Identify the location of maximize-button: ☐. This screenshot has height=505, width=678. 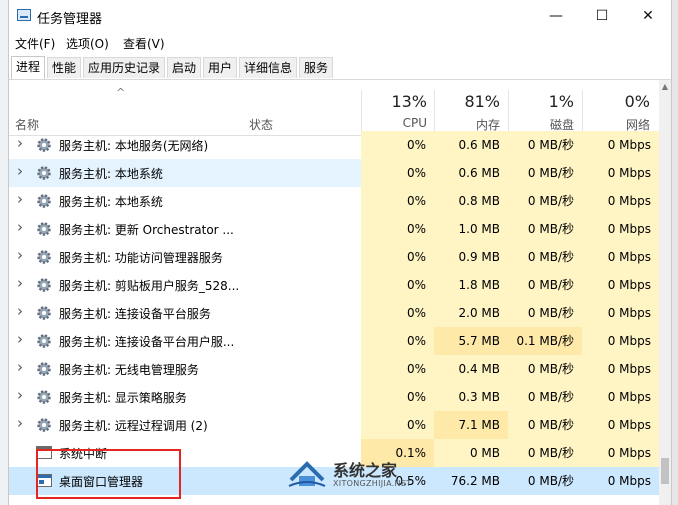
(602, 16).